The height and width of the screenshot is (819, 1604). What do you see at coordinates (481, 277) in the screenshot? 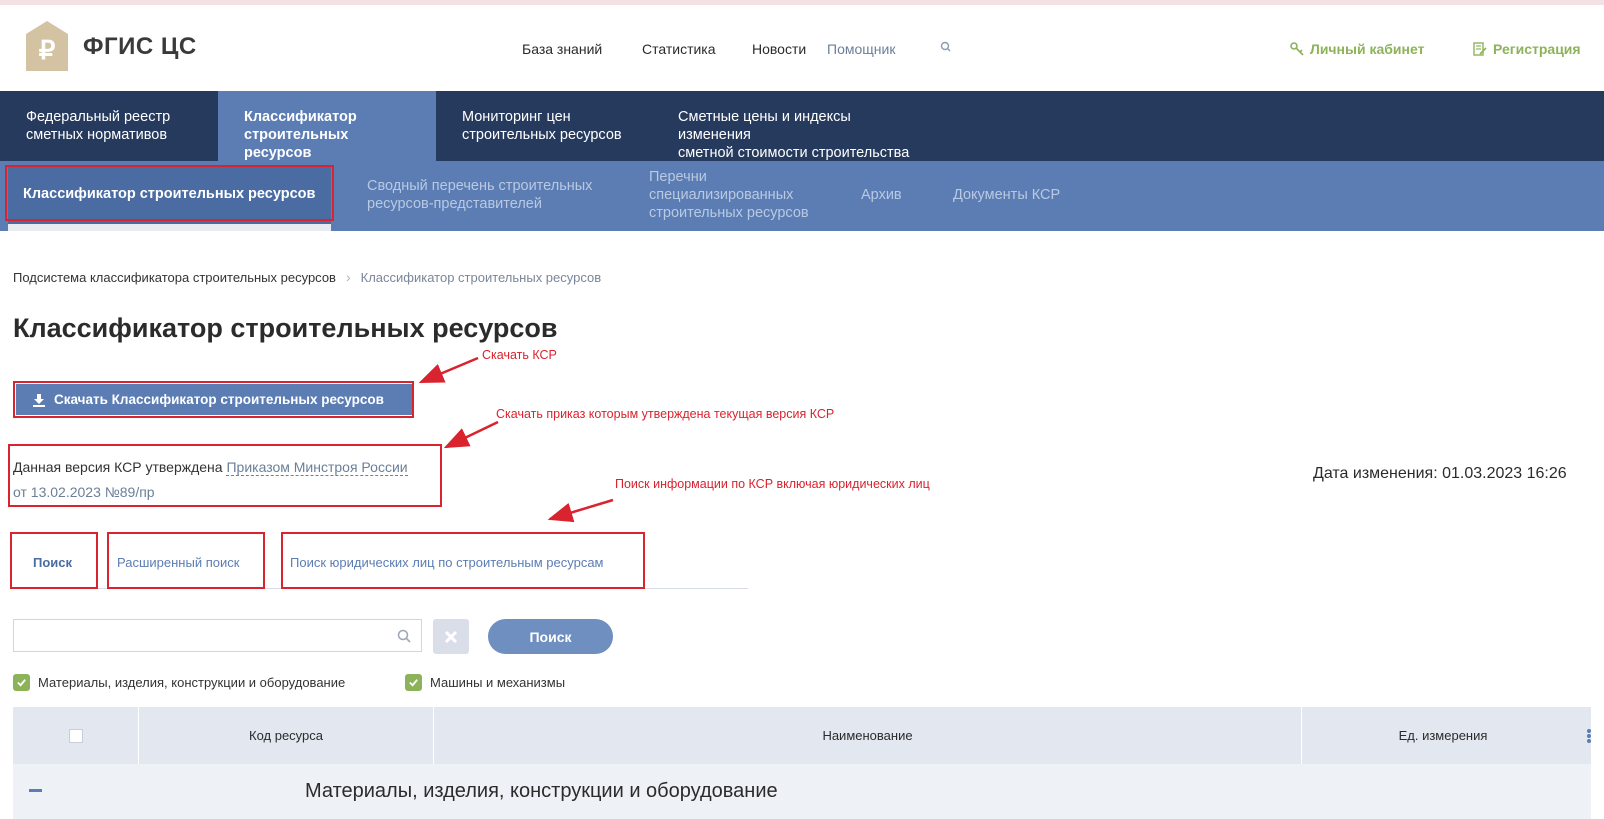
I see `breadcrumb-current: Классификатор строительных ресурсов` at bounding box center [481, 277].